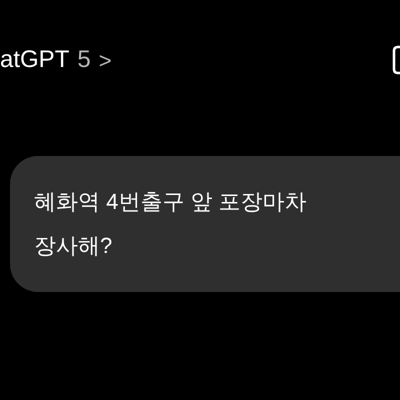  Describe the element at coordinates (84, 60) in the screenshot. I see `model-version: 5` at that location.